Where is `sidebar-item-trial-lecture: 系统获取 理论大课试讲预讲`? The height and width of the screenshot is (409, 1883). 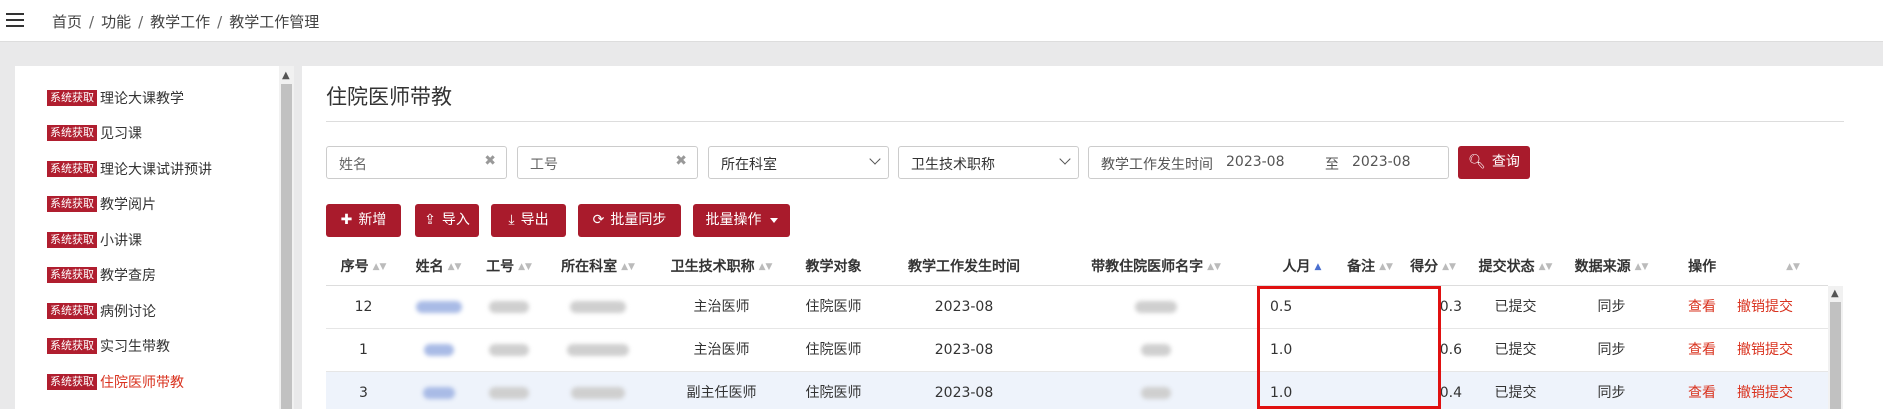 sidebar-item-trial-lecture: 系统获取 理论大课试讲预讲 is located at coordinates (129, 170).